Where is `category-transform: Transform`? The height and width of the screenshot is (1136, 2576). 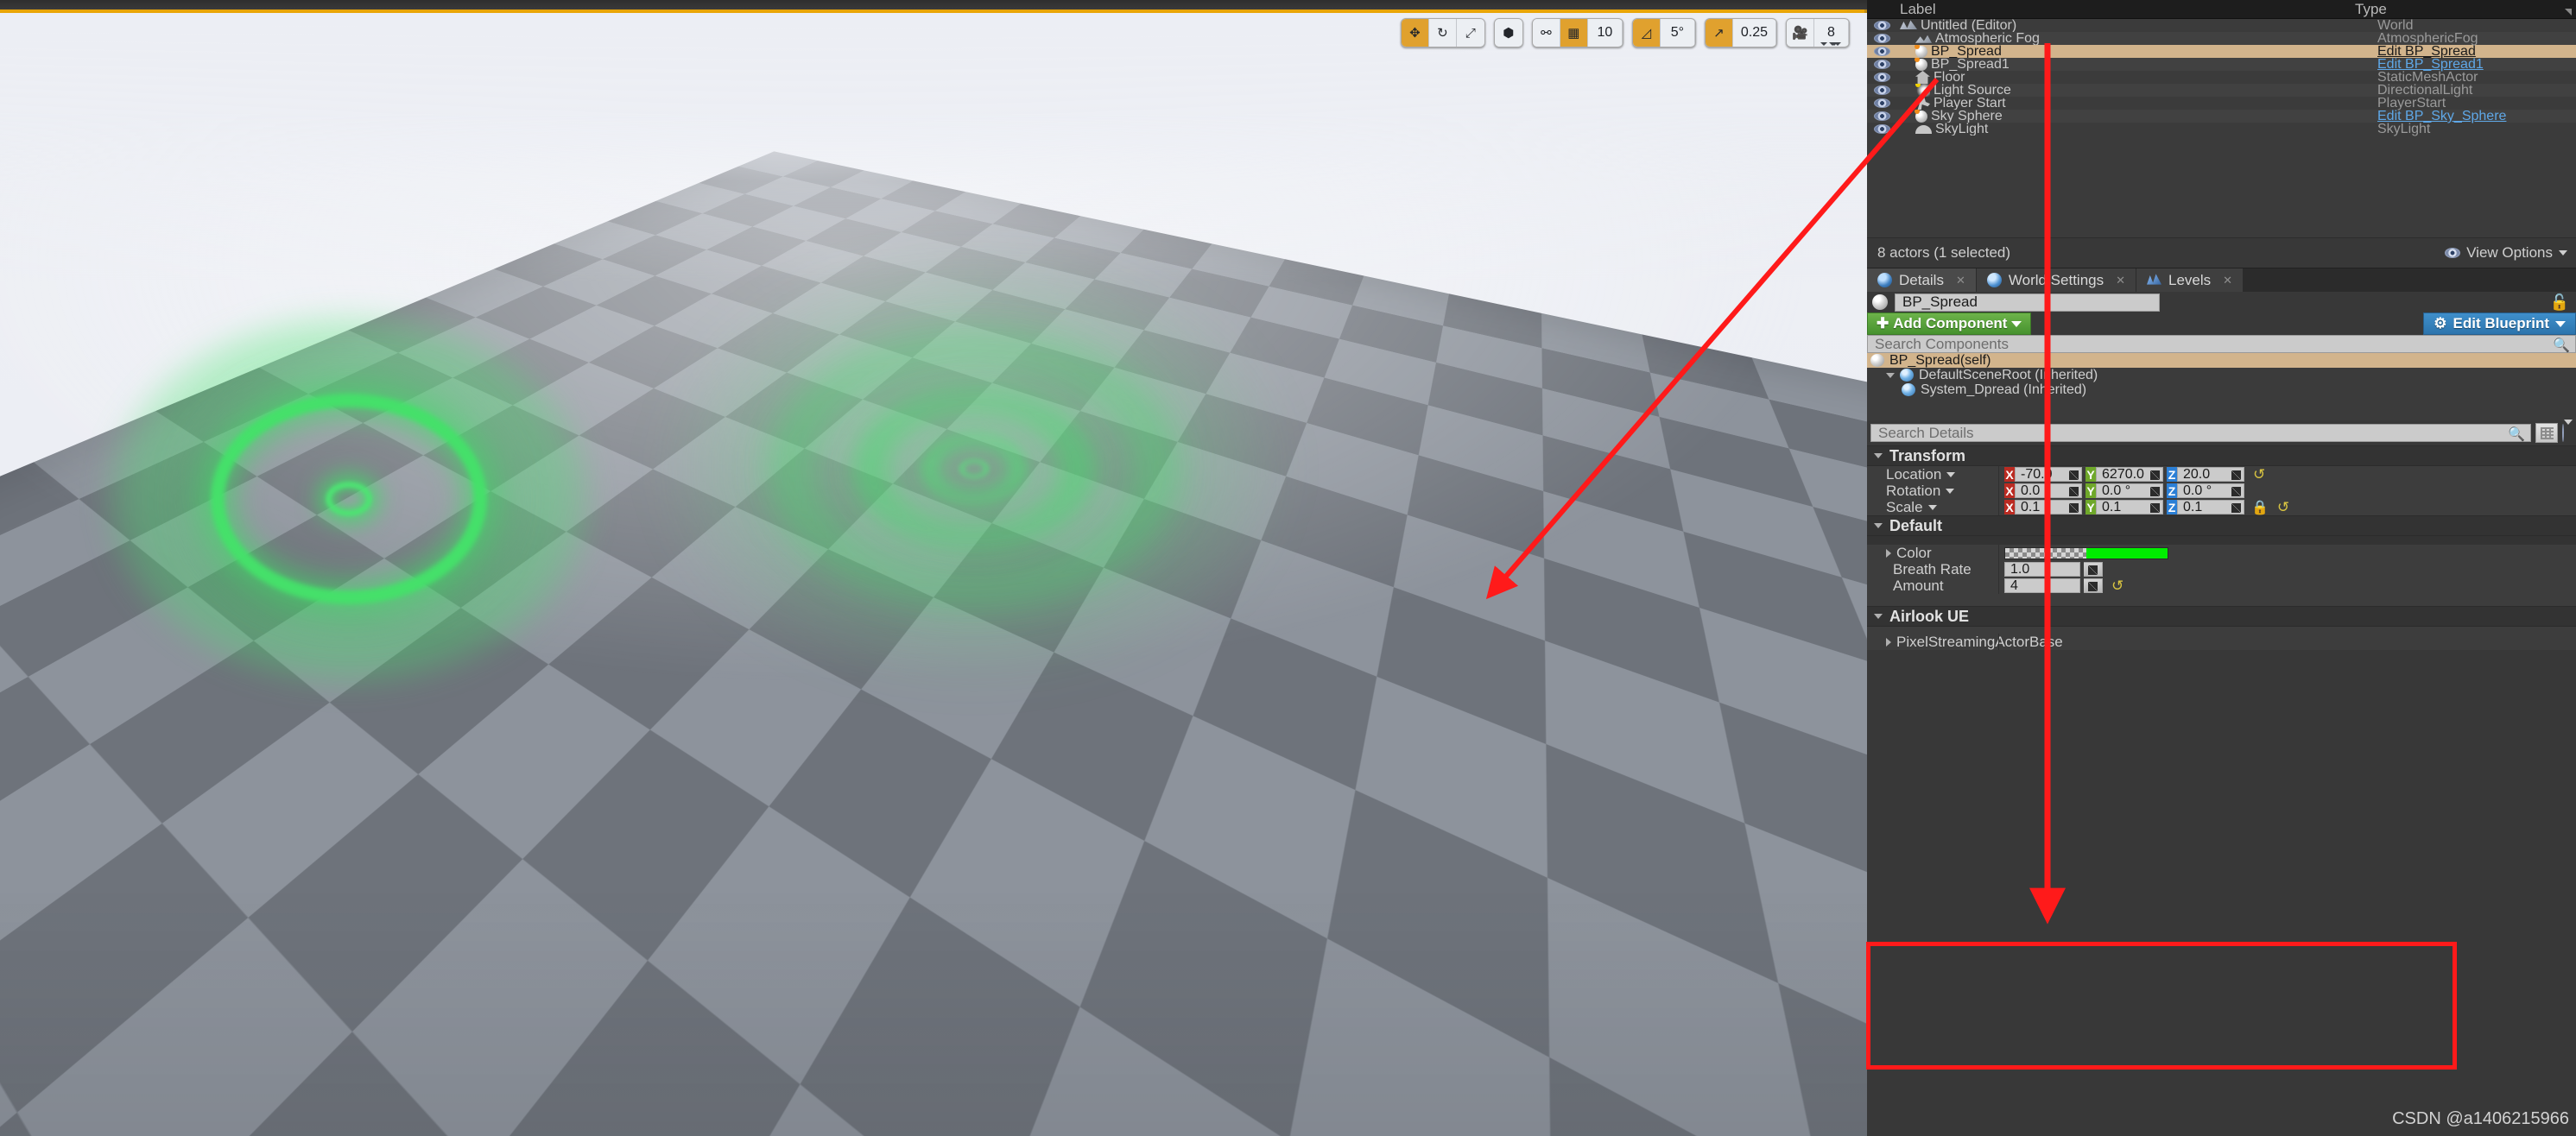
category-transform: Transform is located at coordinates (2221, 455).